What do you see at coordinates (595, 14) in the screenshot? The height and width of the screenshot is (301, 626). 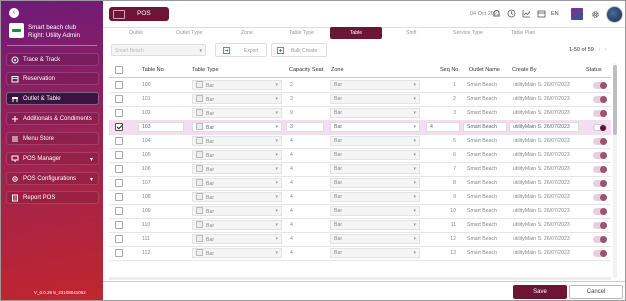 I see `gear-icon` at bounding box center [595, 14].